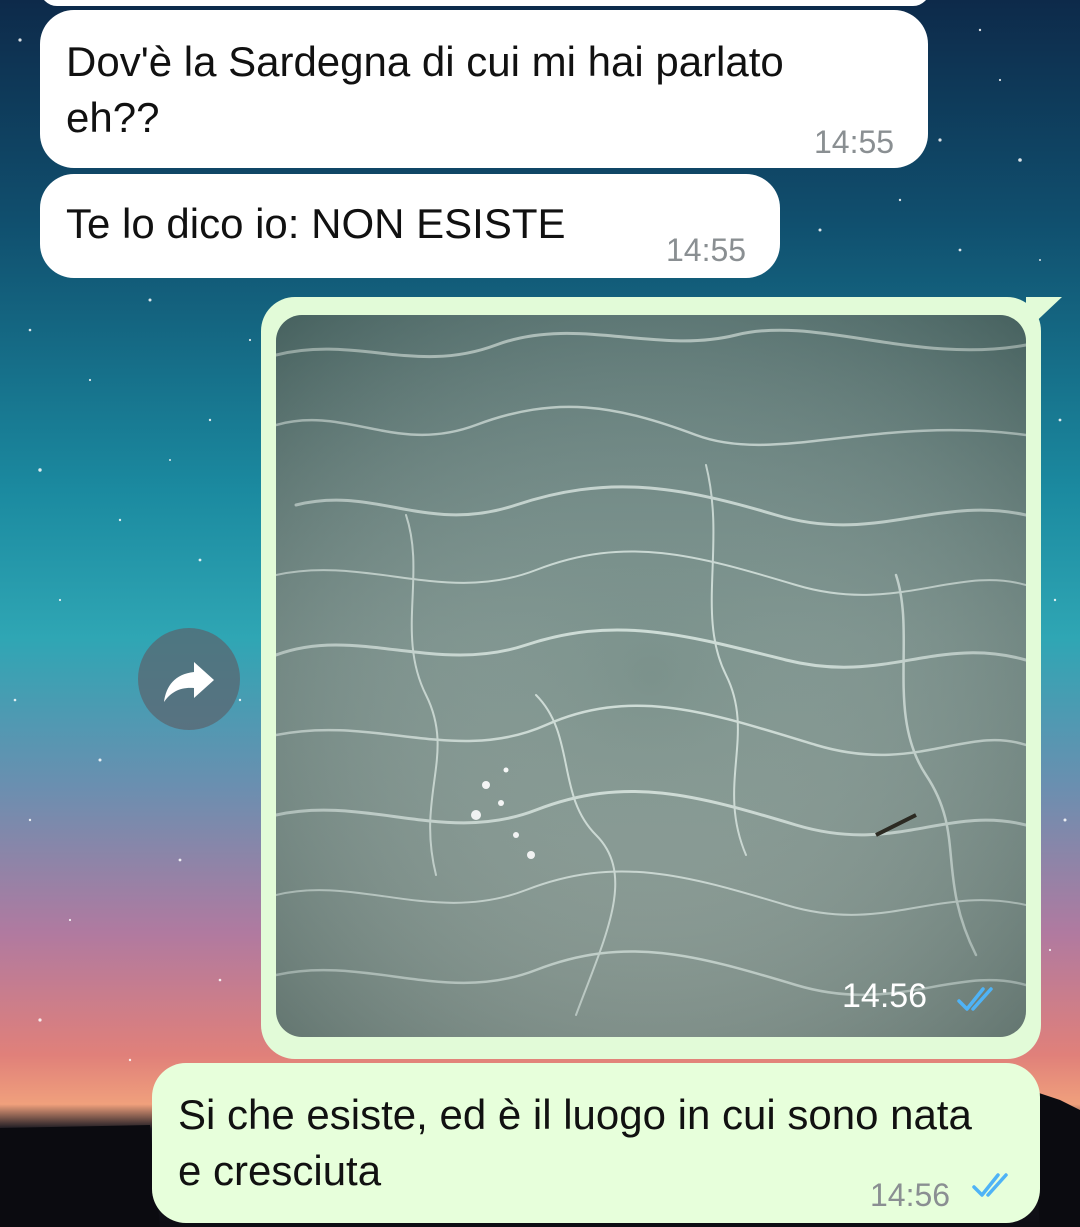 This screenshot has height=1227, width=1080. Describe the element at coordinates (316, 223) in the screenshot. I see `message-text: Te lo dico io: NON ESISTE` at that location.